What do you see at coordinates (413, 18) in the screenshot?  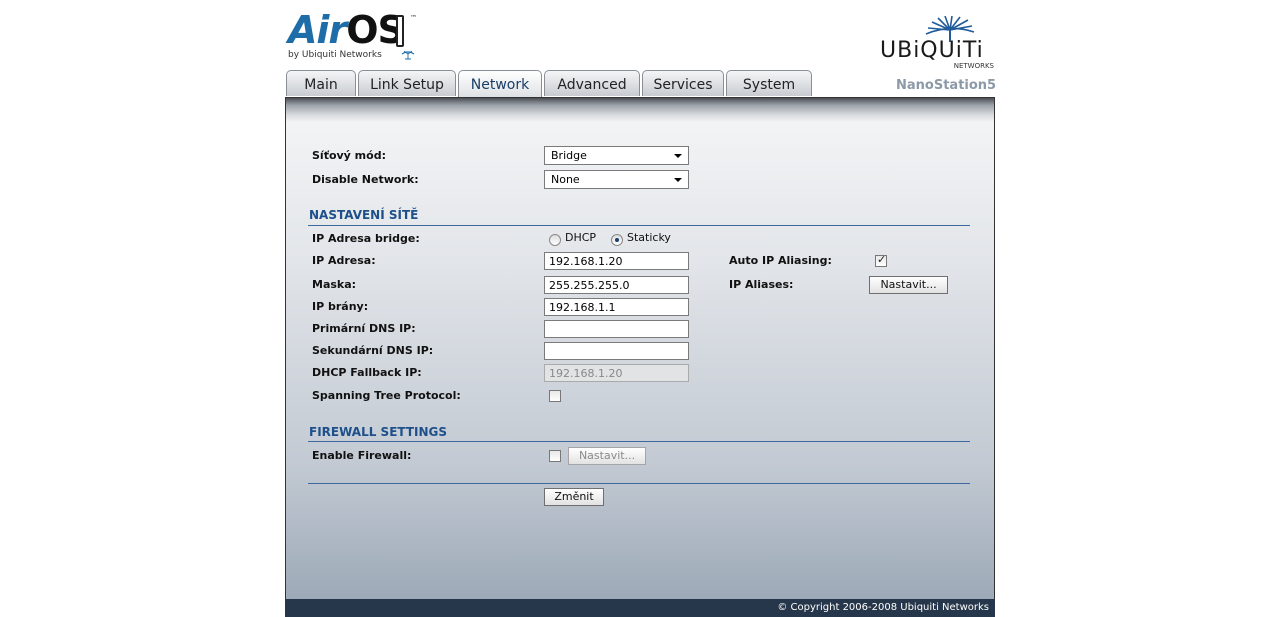 I see `airos-trademark: ™` at bounding box center [413, 18].